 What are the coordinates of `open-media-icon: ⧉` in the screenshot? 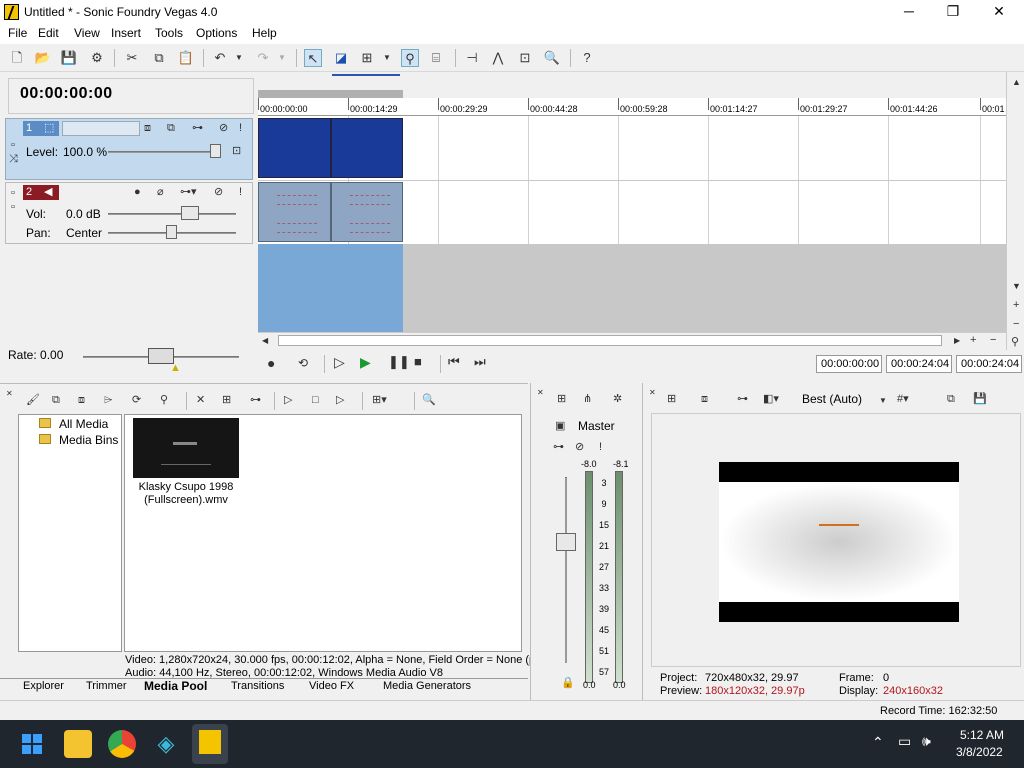 It's located at (56, 400).